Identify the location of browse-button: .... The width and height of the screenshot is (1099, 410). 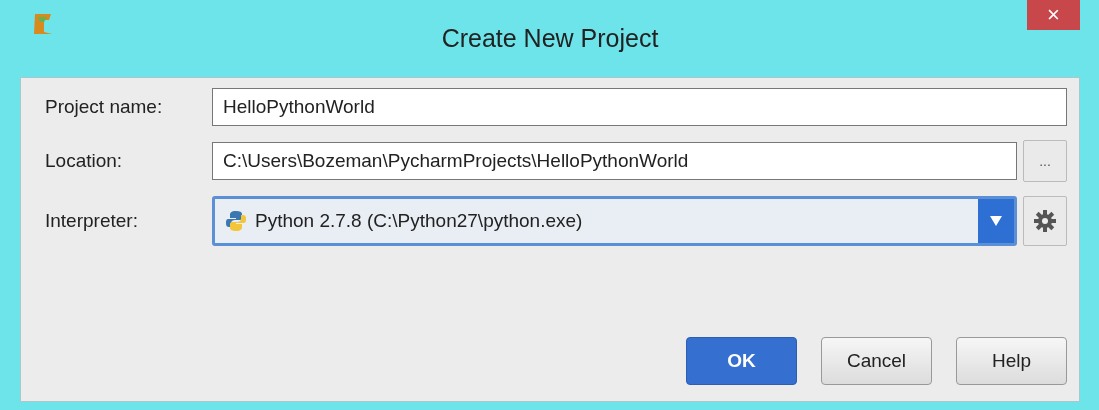
(1045, 161).